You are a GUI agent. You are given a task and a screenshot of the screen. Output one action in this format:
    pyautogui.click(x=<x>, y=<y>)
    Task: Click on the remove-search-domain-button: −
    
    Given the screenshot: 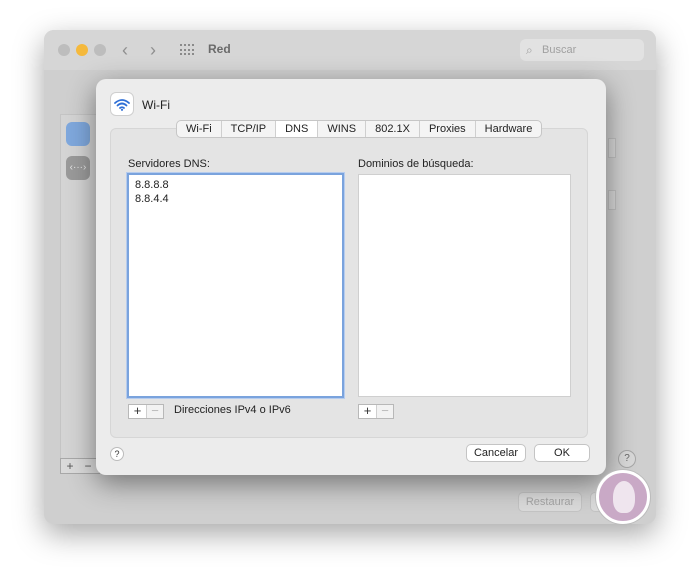 What is the action you would take?
    pyautogui.click(x=384, y=411)
    